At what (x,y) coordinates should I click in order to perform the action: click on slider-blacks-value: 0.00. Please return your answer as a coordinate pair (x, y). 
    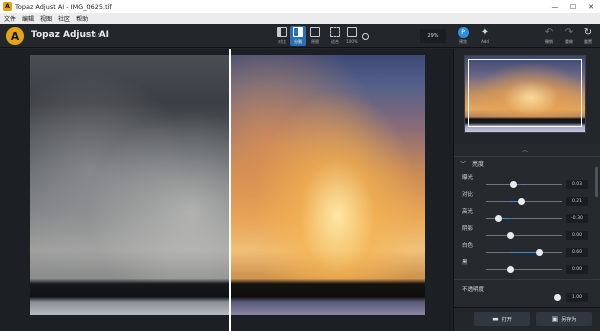
    Looking at the image, I should click on (577, 269).